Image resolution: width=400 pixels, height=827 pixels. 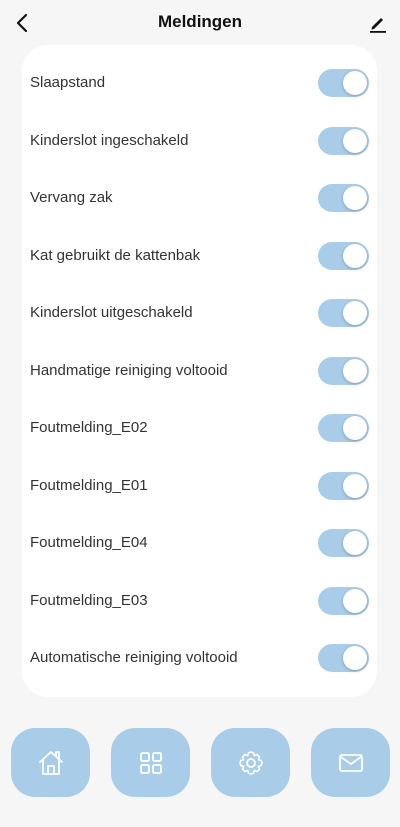 I want to click on setting-row: Automatische reiniging voltooid, so click(x=199, y=658).